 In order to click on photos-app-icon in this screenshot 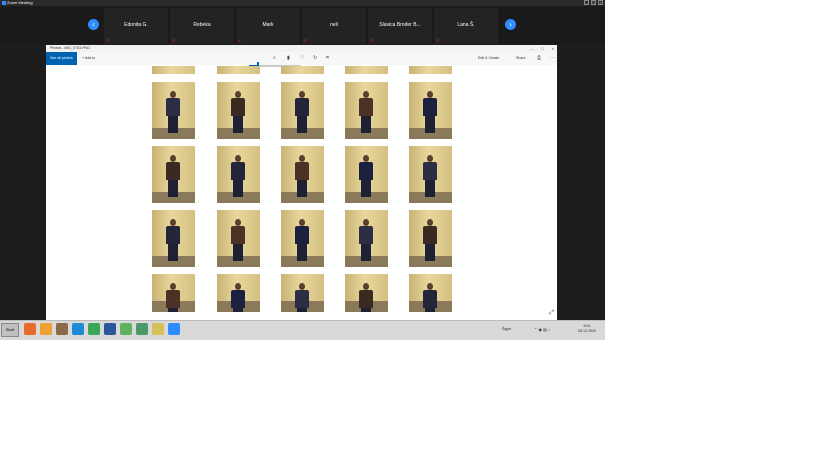, I will do `click(142, 329)`.